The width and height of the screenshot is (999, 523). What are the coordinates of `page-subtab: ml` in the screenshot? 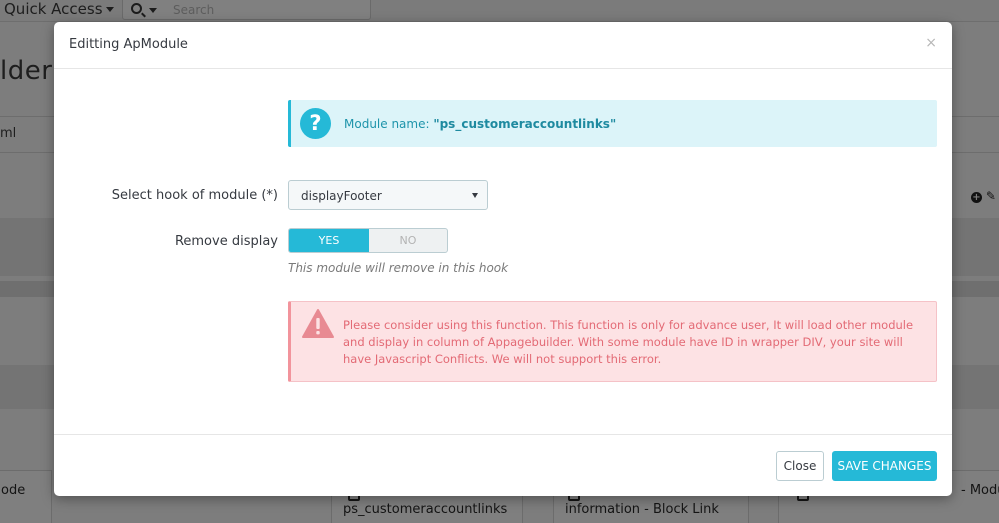 It's located at (8, 133).